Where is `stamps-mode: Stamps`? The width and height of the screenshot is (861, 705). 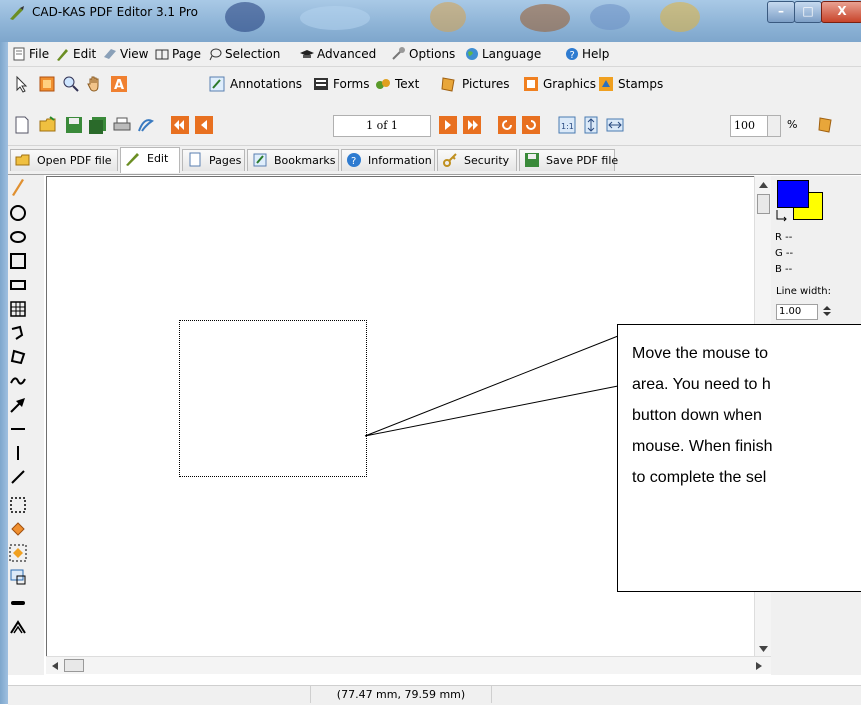
stamps-mode: Stamps is located at coordinates (640, 84).